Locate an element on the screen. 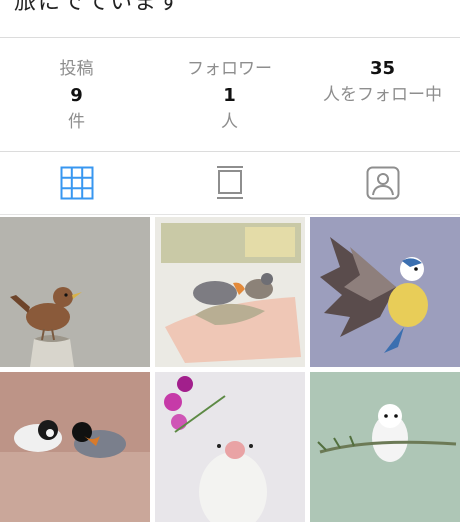 This screenshot has width=460, height=522. stat-posts-count: 9 is located at coordinates (76, 95).